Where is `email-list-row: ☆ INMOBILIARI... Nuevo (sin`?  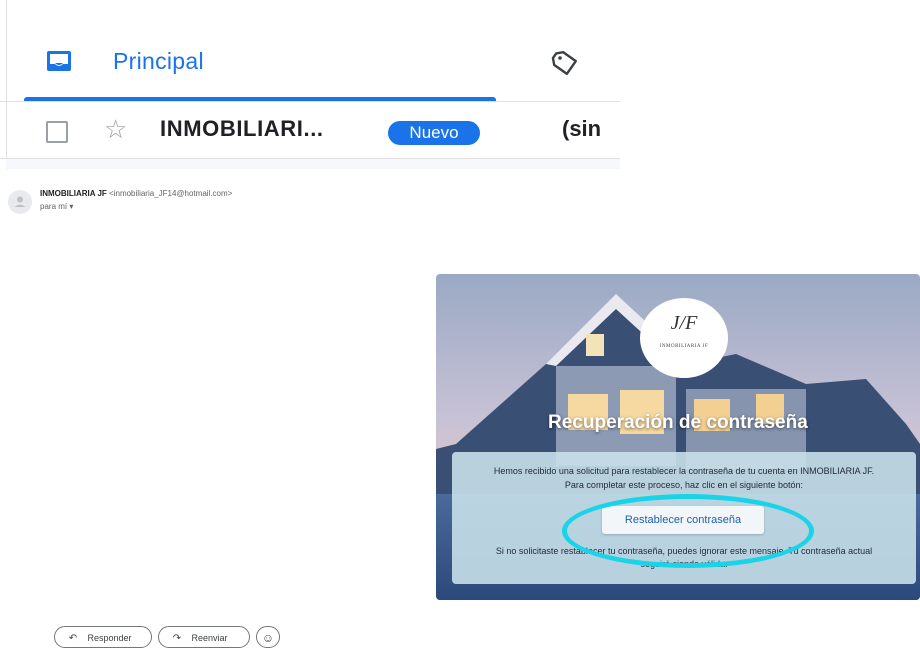
email-list-row: ☆ INMOBILIARI... Nuevo (sin is located at coordinates (310, 130).